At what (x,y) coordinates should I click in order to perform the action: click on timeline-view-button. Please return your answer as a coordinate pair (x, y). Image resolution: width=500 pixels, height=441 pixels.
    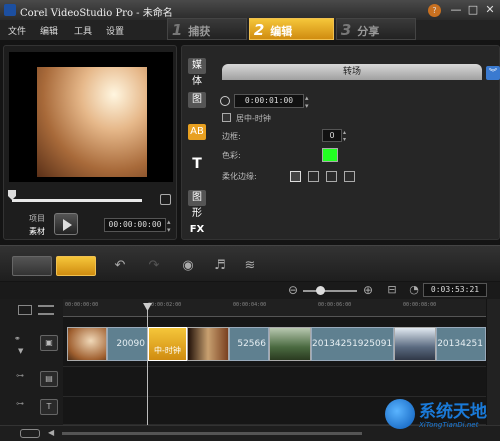
    Looking at the image, I should click on (76, 266).